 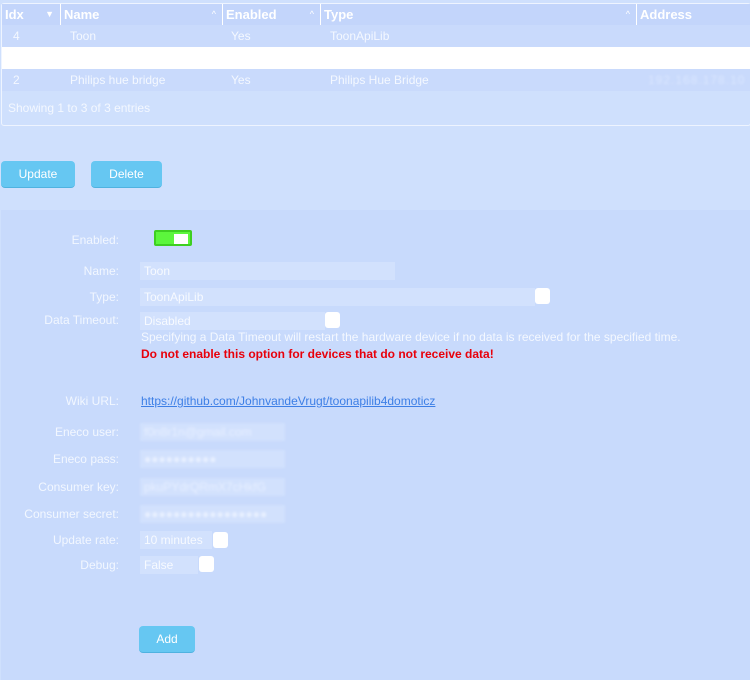 What do you see at coordinates (697, 80) in the screenshot?
I see `cell-address: 192.168.178.10` at bounding box center [697, 80].